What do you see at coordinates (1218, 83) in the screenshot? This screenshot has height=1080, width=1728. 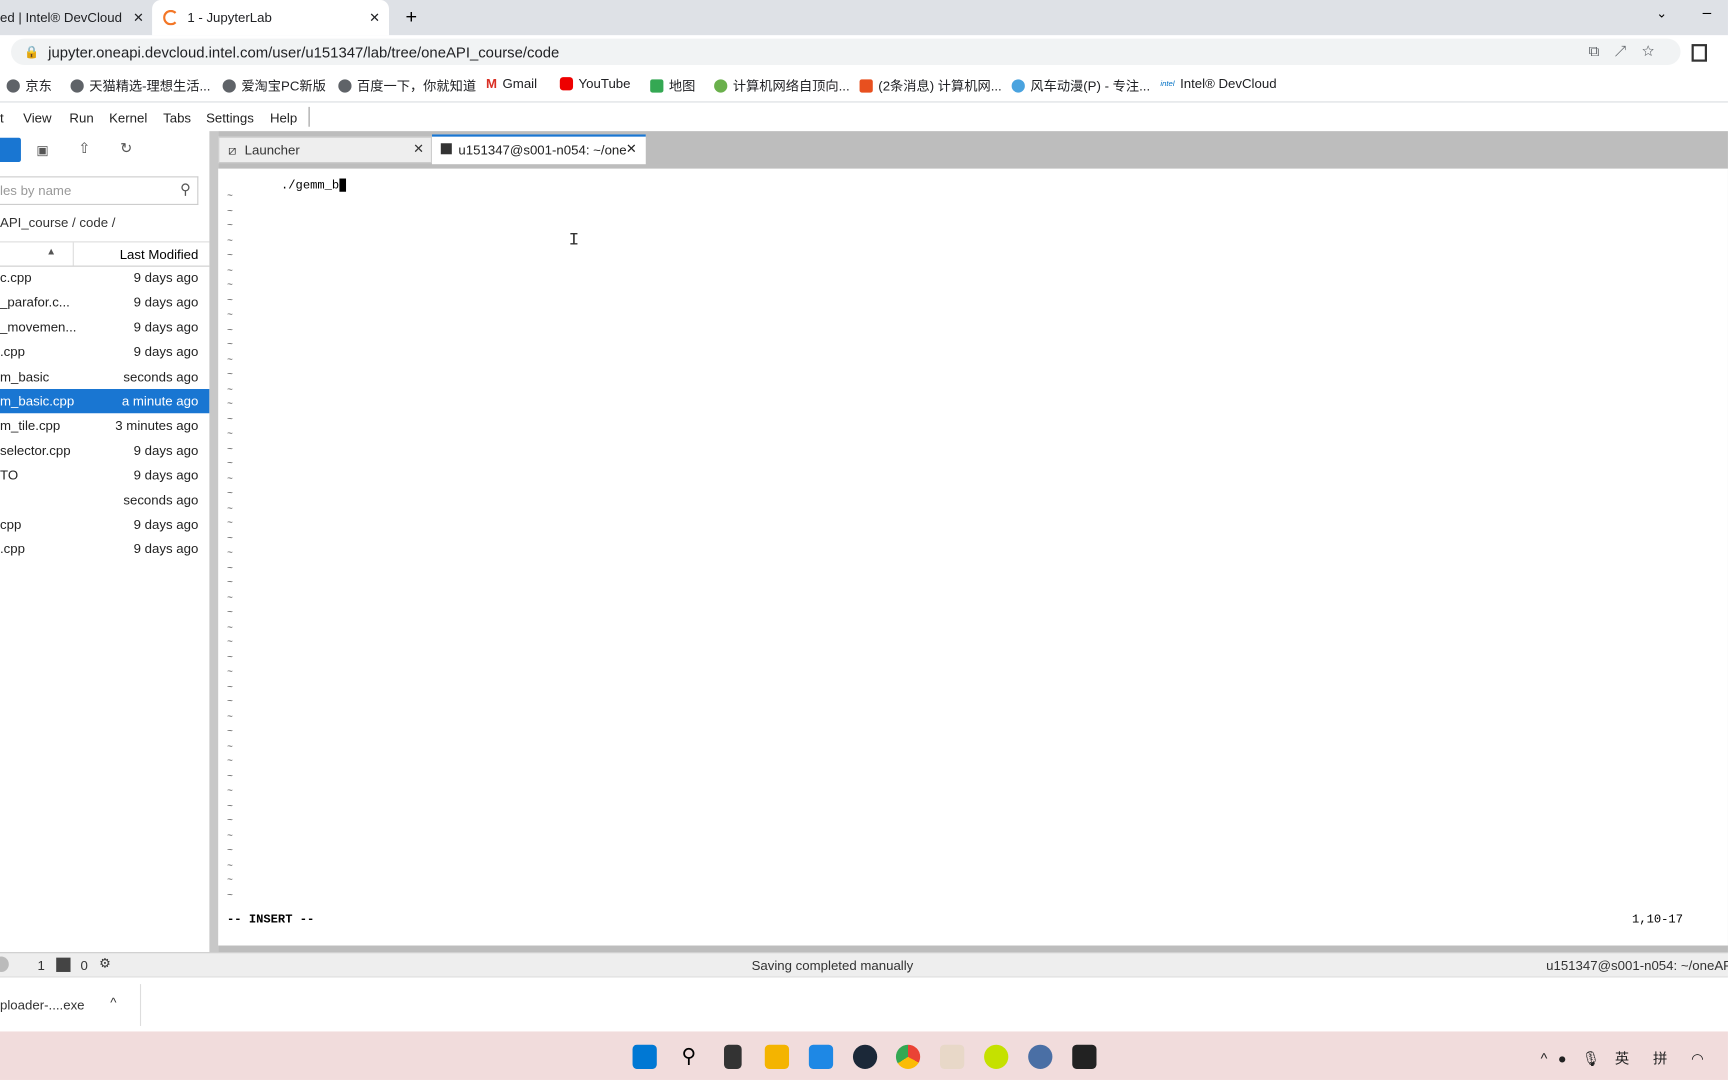 I see `bookmark: intel Intel® DevCloud` at bounding box center [1218, 83].